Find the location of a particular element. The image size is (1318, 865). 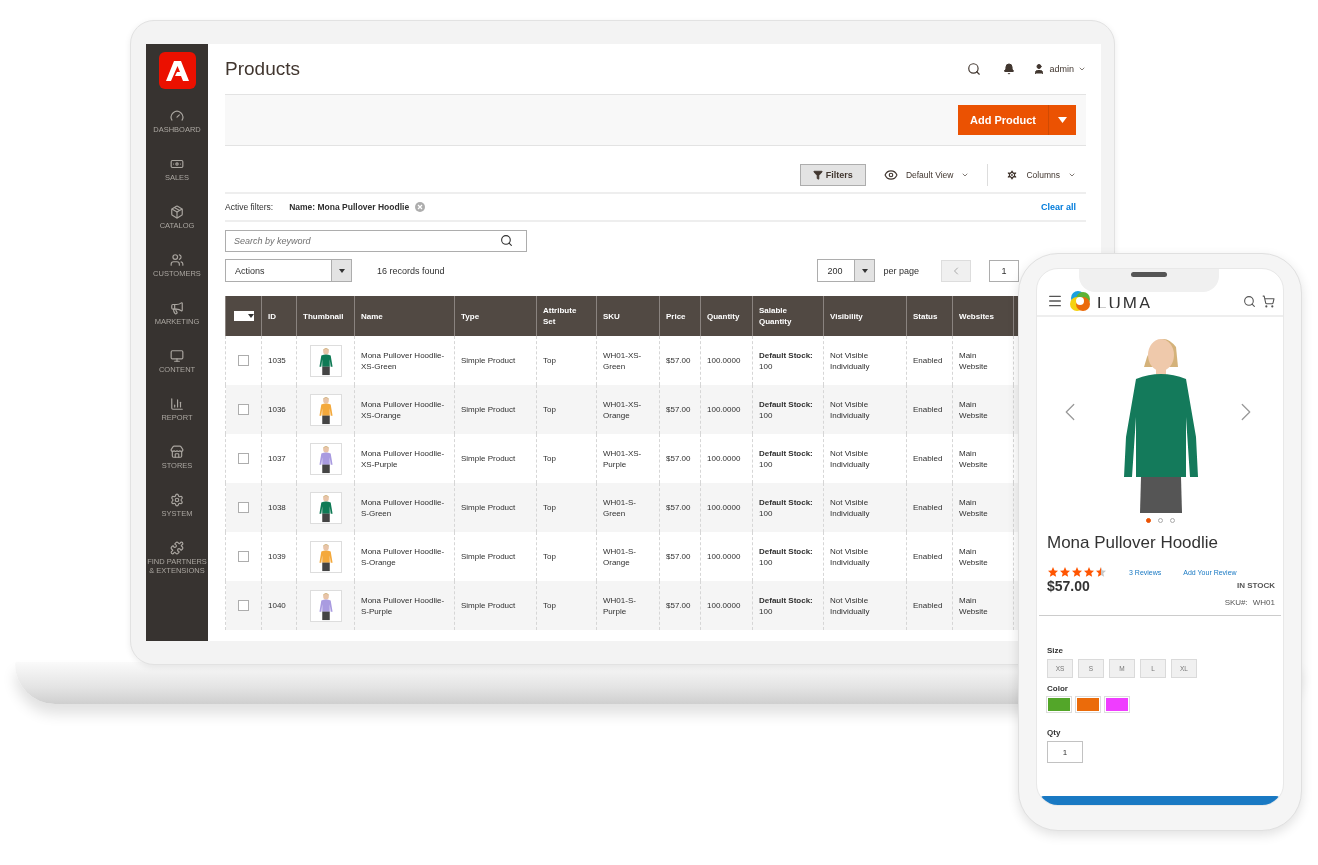

column-header: Attribute Set is located at coordinates (566, 316).